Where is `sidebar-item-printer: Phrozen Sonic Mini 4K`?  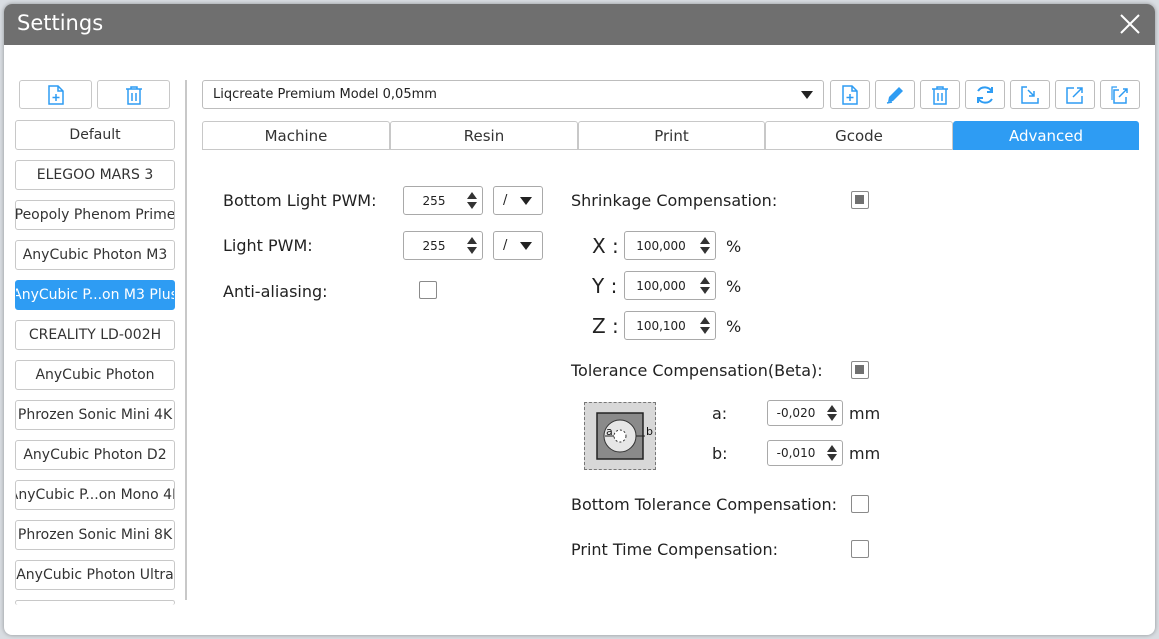 sidebar-item-printer: Phrozen Sonic Mini 4K is located at coordinates (95, 415).